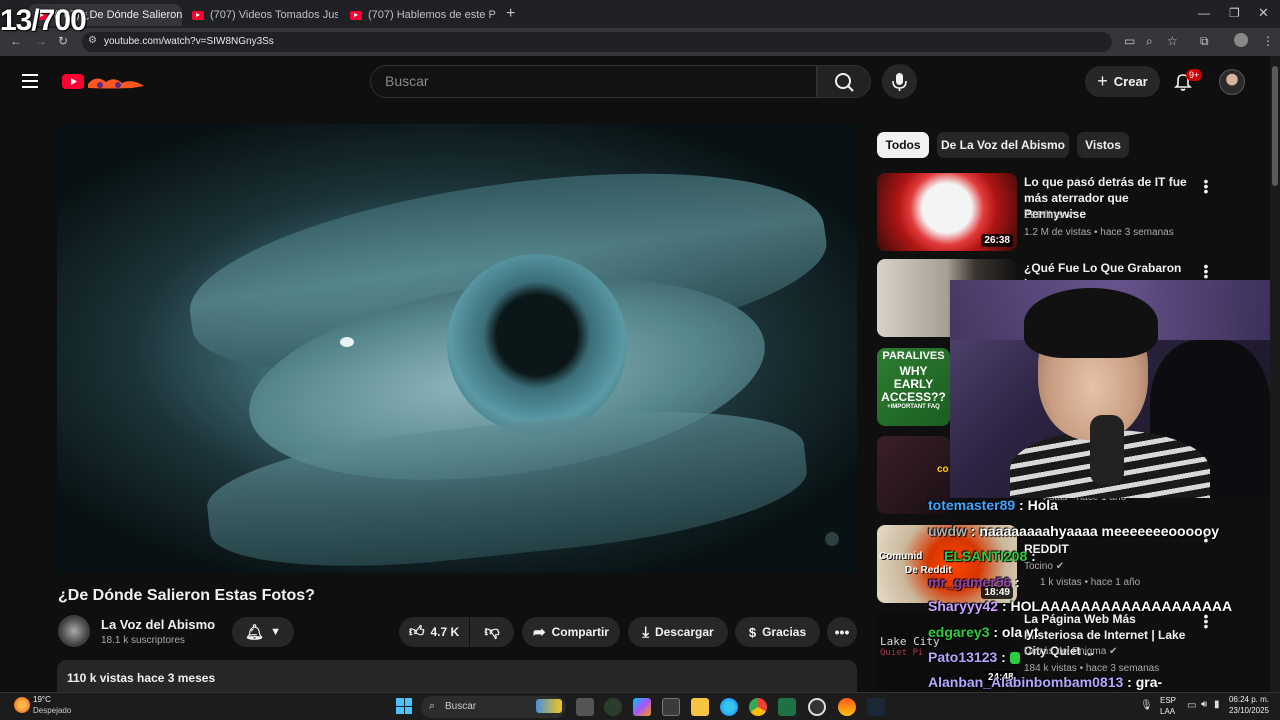 This screenshot has width=1280, height=720. What do you see at coordinates (1093, 531) in the screenshot?
I see `chat-text: : naaaaaaaahyaaaa meeeeeeeoooooy` at bounding box center [1093, 531].